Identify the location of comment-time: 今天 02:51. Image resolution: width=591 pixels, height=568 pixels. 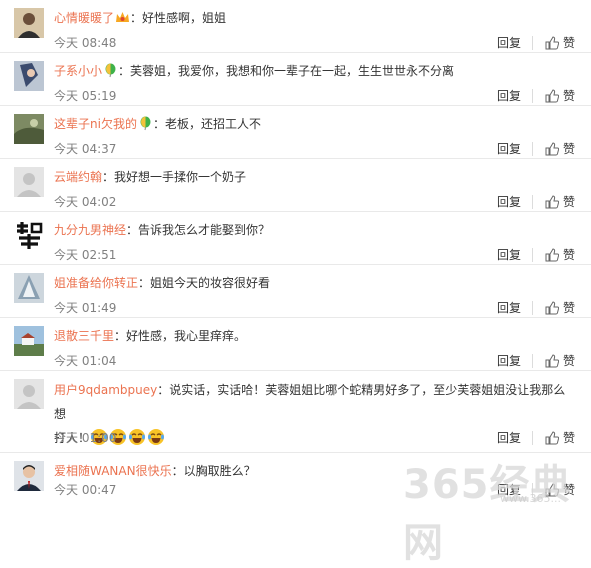
(85, 255).